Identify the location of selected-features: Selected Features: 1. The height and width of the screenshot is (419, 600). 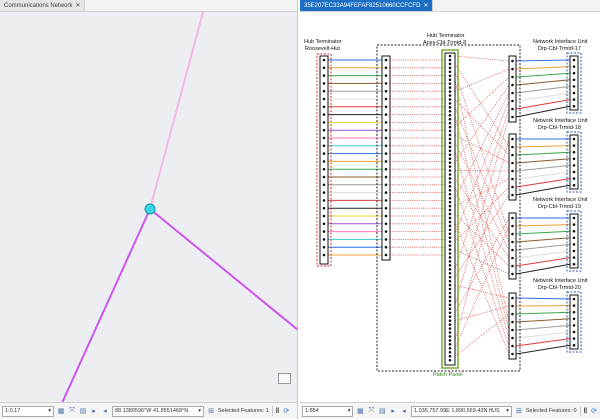
(243, 411).